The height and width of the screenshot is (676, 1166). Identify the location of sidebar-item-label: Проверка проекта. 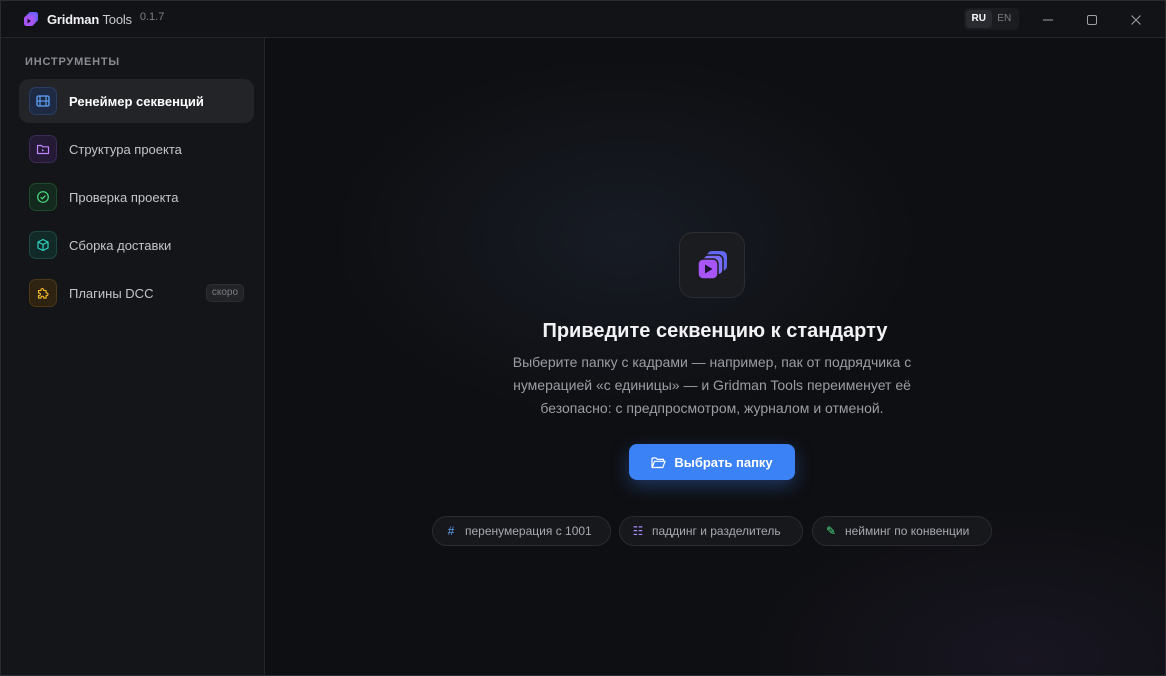
(124, 197).